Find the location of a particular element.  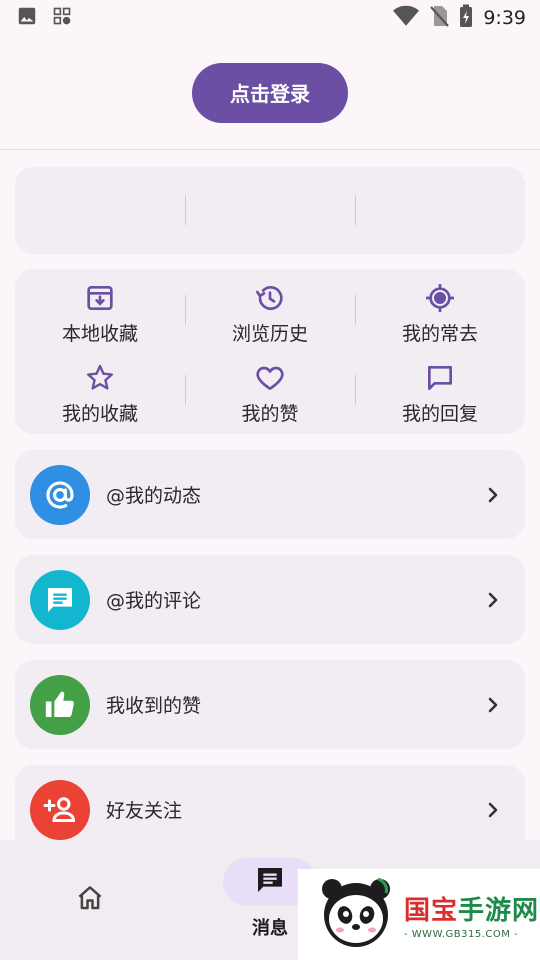

apps-grid-icon is located at coordinates (62, 18).